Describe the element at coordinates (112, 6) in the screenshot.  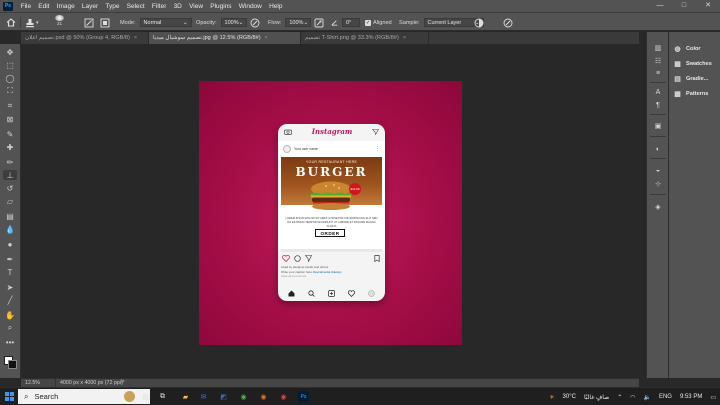
I see `menu-type: Type` at that location.